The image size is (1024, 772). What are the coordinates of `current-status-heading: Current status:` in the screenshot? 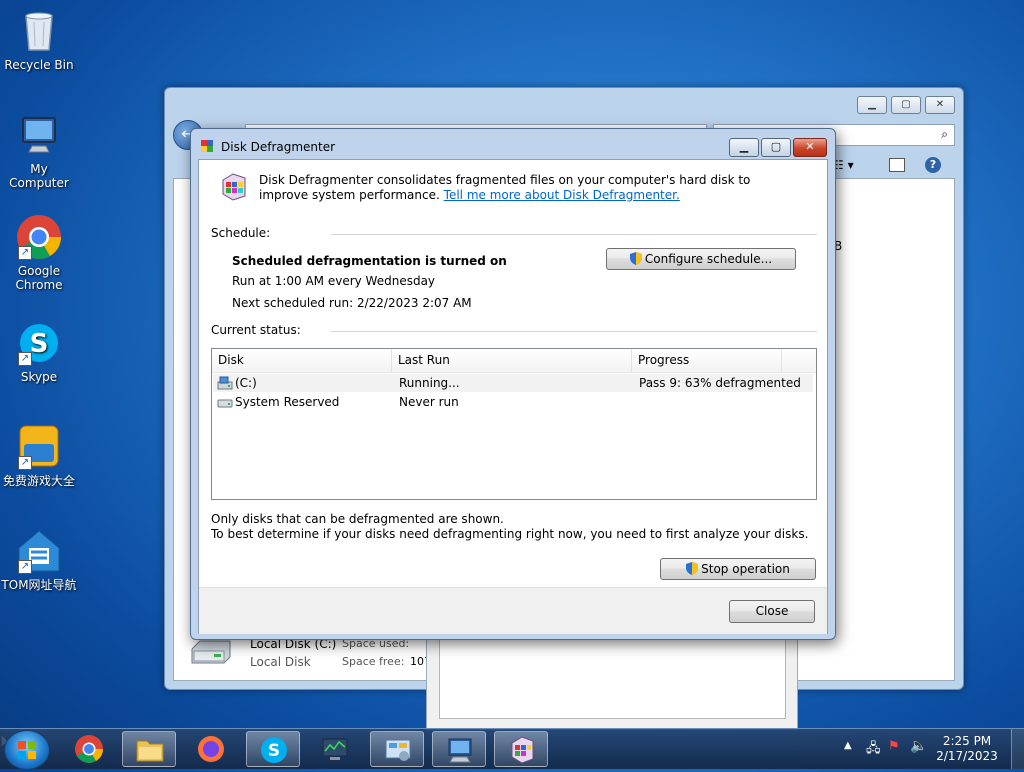 It's located at (256, 330).